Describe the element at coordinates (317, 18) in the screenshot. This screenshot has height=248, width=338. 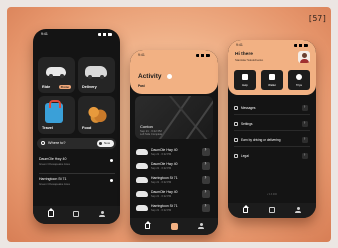
I see `page-number: [57]` at that location.